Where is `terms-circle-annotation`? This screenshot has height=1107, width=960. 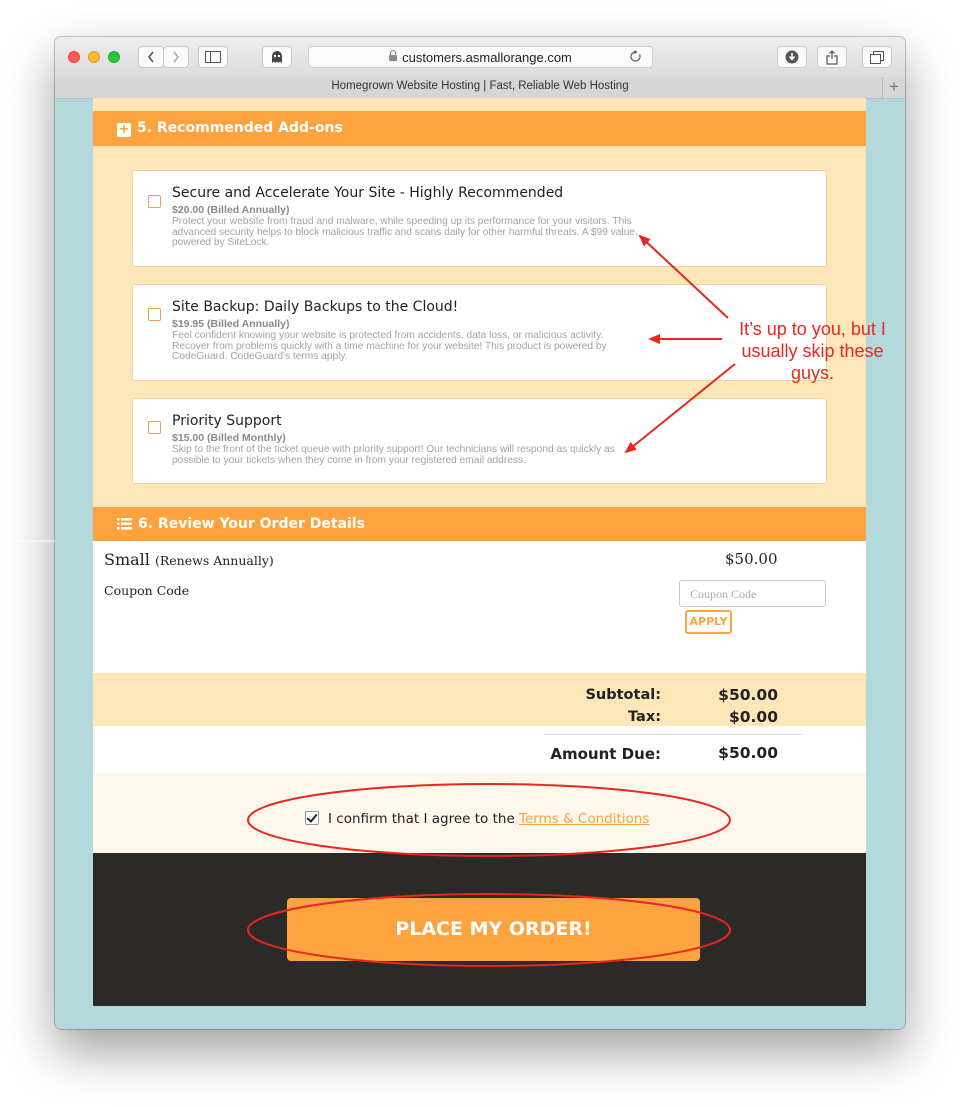 terms-circle-annotation is located at coordinates (489, 820).